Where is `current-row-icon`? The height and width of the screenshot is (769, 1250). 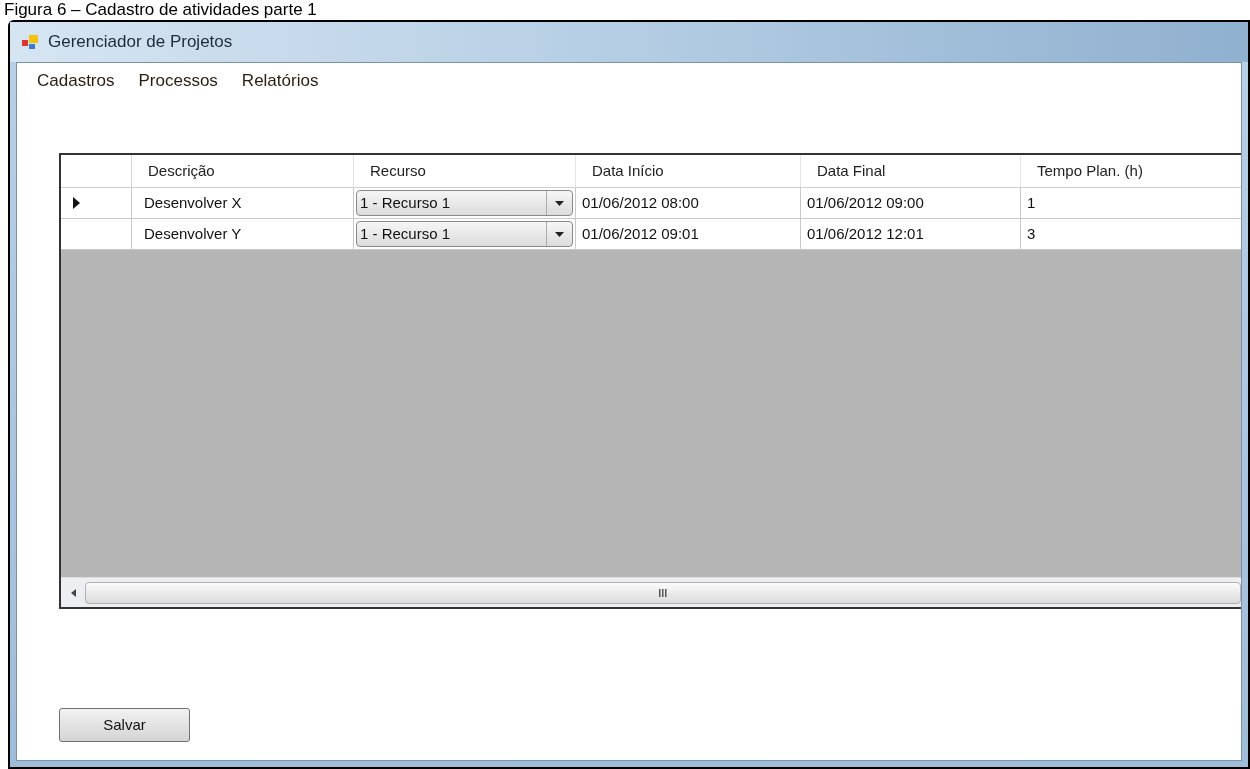 current-row-icon is located at coordinates (76, 203).